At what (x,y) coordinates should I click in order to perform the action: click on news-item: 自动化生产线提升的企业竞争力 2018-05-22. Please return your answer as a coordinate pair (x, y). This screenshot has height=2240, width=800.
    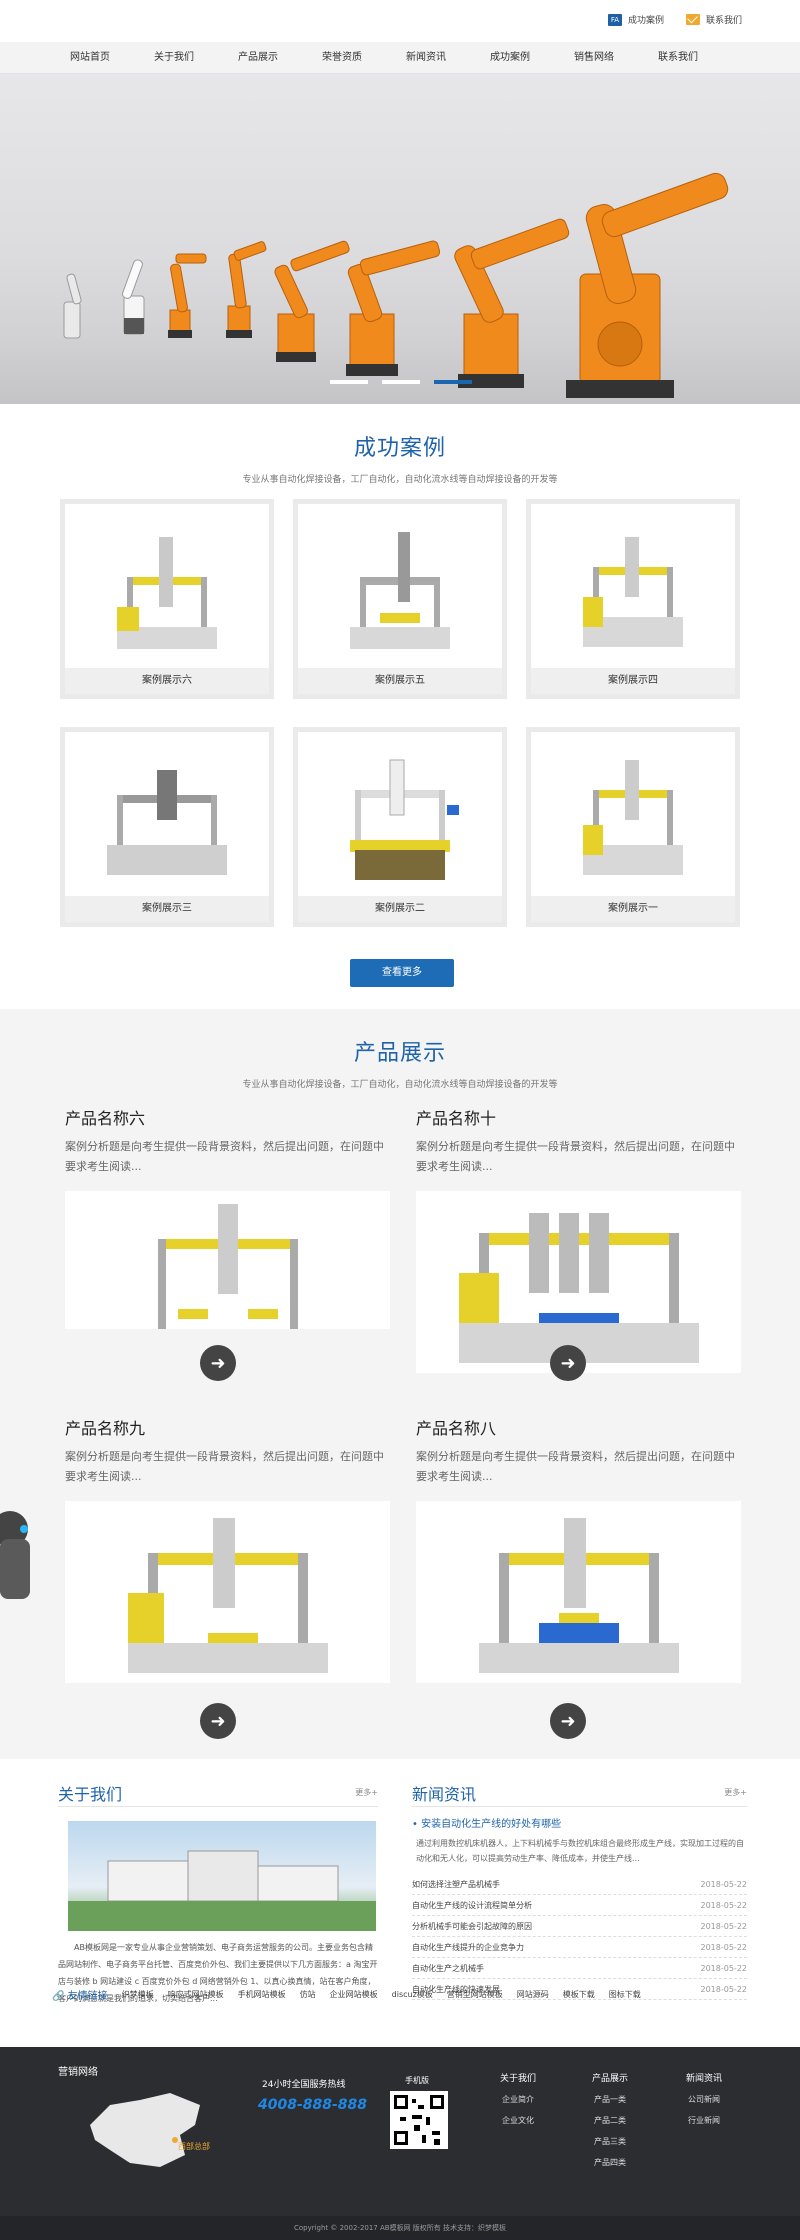
    Looking at the image, I should click on (579, 1947).